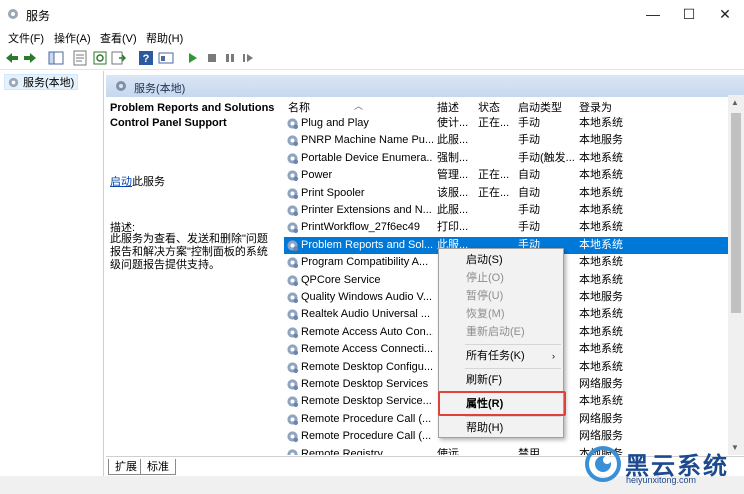  What do you see at coordinates (72, 38) in the screenshot?
I see `menu-action: 操作(A)` at bounding box center [72, 38].